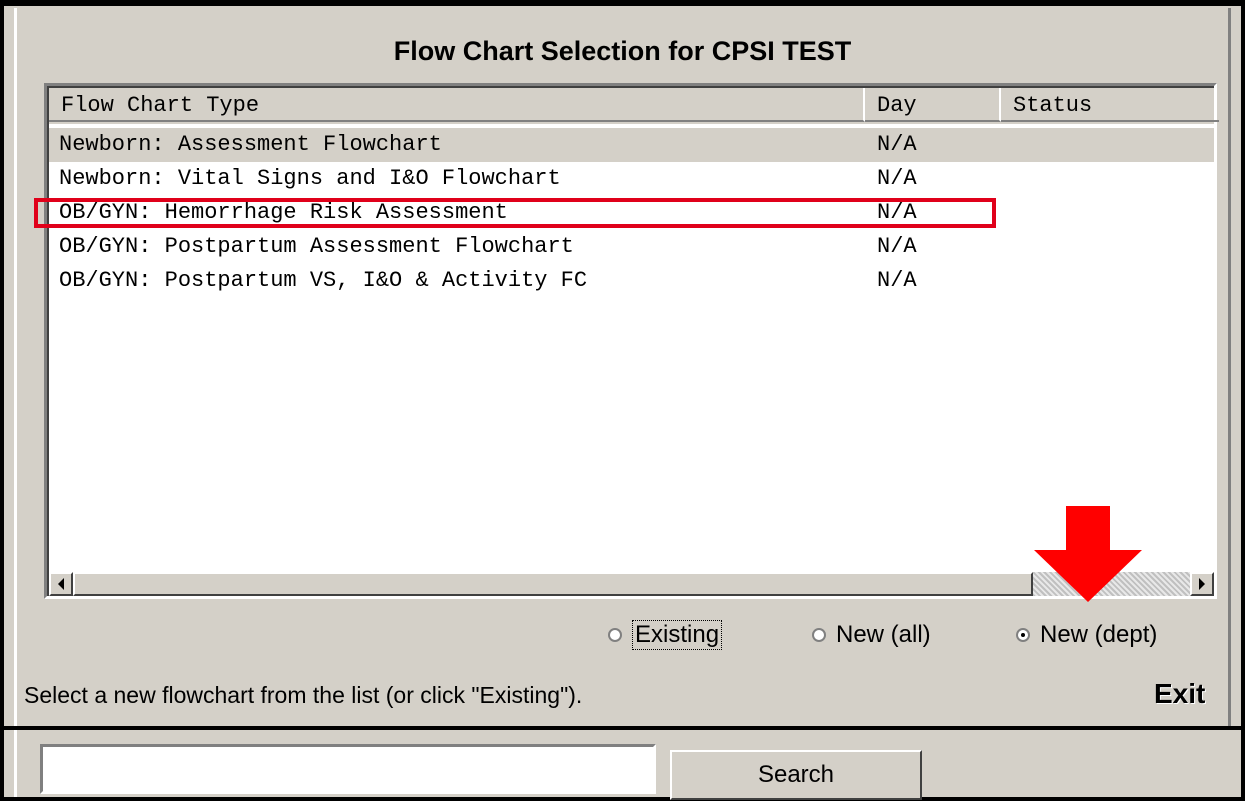  I want to click on scroll-left-button, so click(61, 584).